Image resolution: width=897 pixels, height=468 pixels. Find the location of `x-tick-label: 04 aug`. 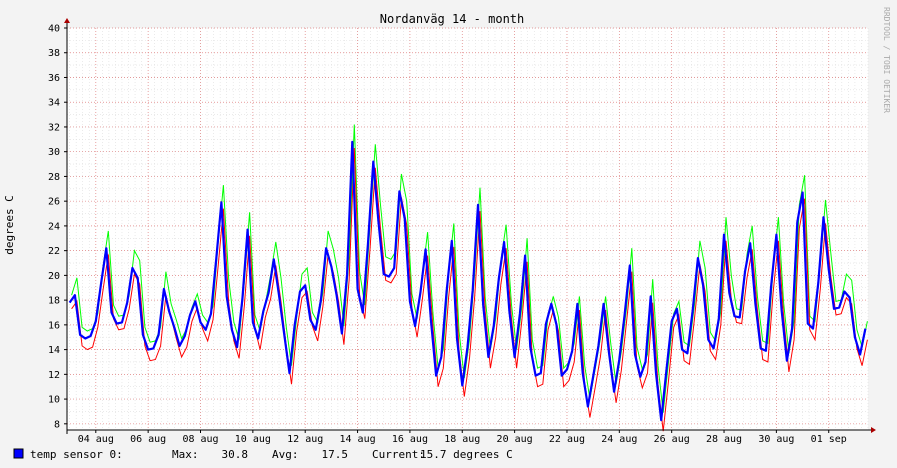

x-tick-label: 04 aug is located at coordinates (96, 439).